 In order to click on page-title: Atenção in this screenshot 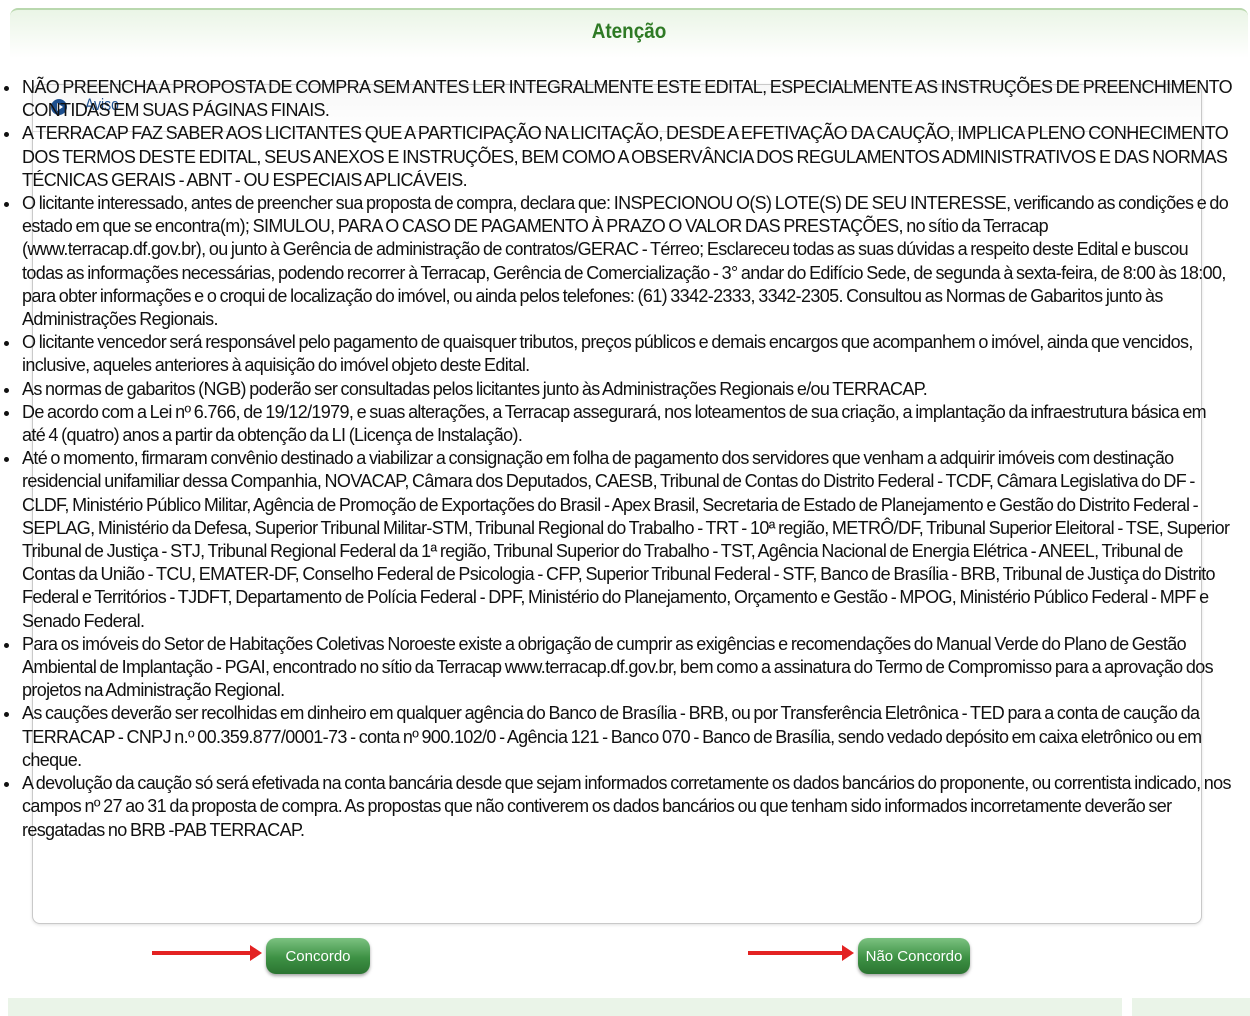, I will do `click(629, 31)`.